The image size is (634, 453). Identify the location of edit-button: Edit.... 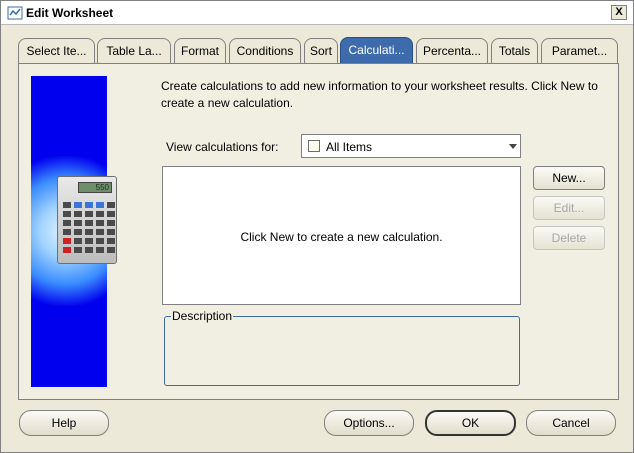
(569, 208).